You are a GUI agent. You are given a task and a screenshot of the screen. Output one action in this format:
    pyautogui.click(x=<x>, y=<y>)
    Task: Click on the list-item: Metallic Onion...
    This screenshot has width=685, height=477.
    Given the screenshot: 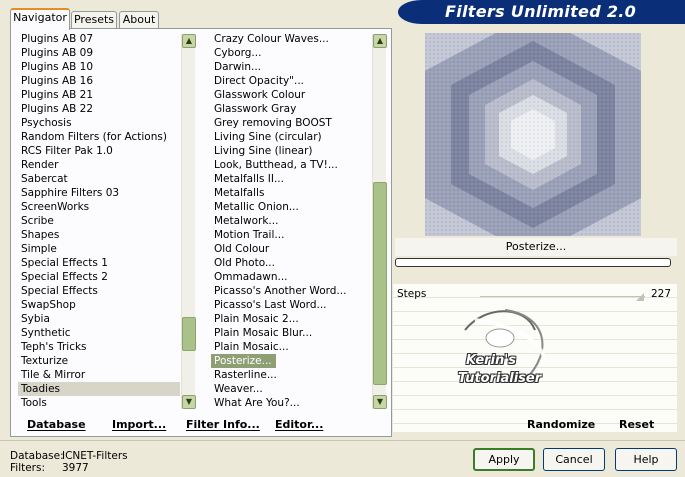 What is the action you would take?
    pyautogui.click(x=291, y=207)
    